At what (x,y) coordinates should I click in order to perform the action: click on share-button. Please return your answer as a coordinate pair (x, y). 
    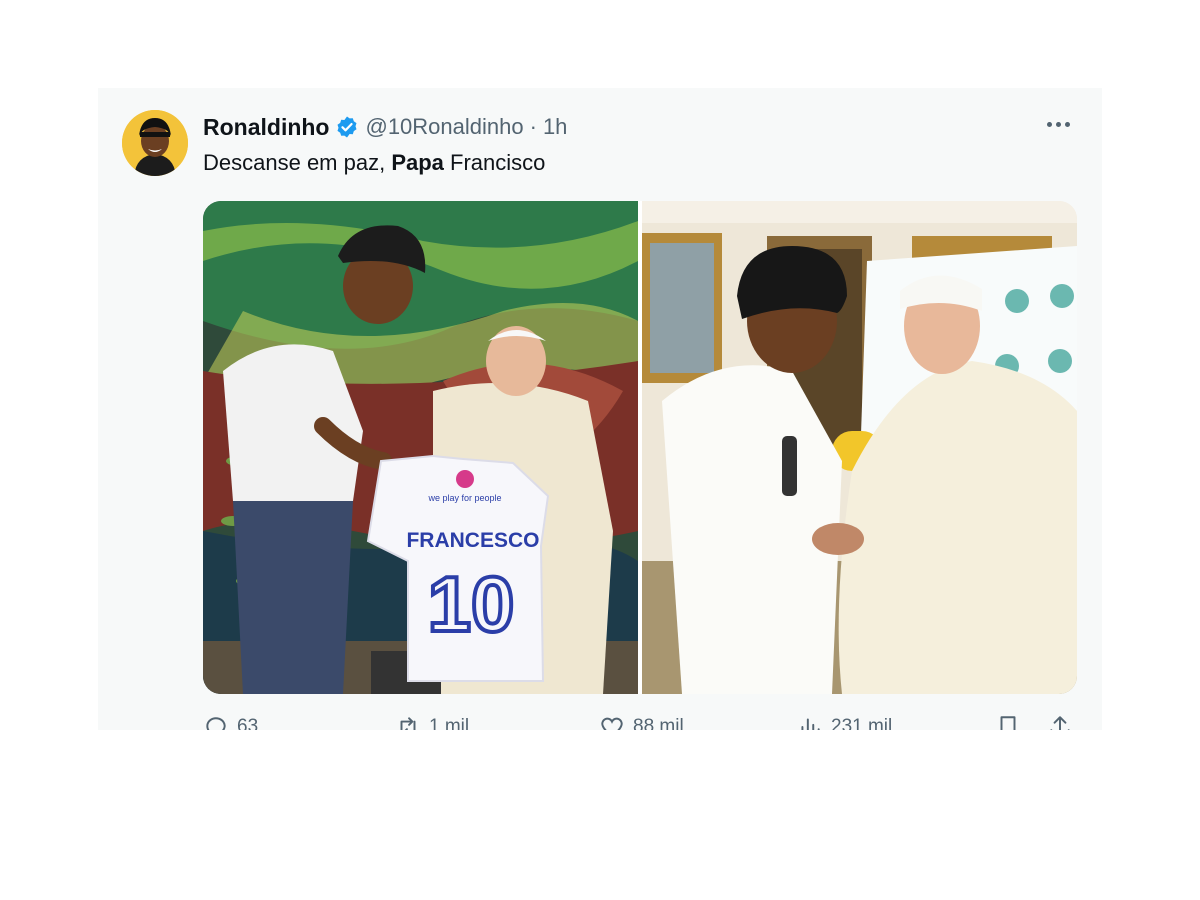
    Looking at the image, I should click on (1060, 722).